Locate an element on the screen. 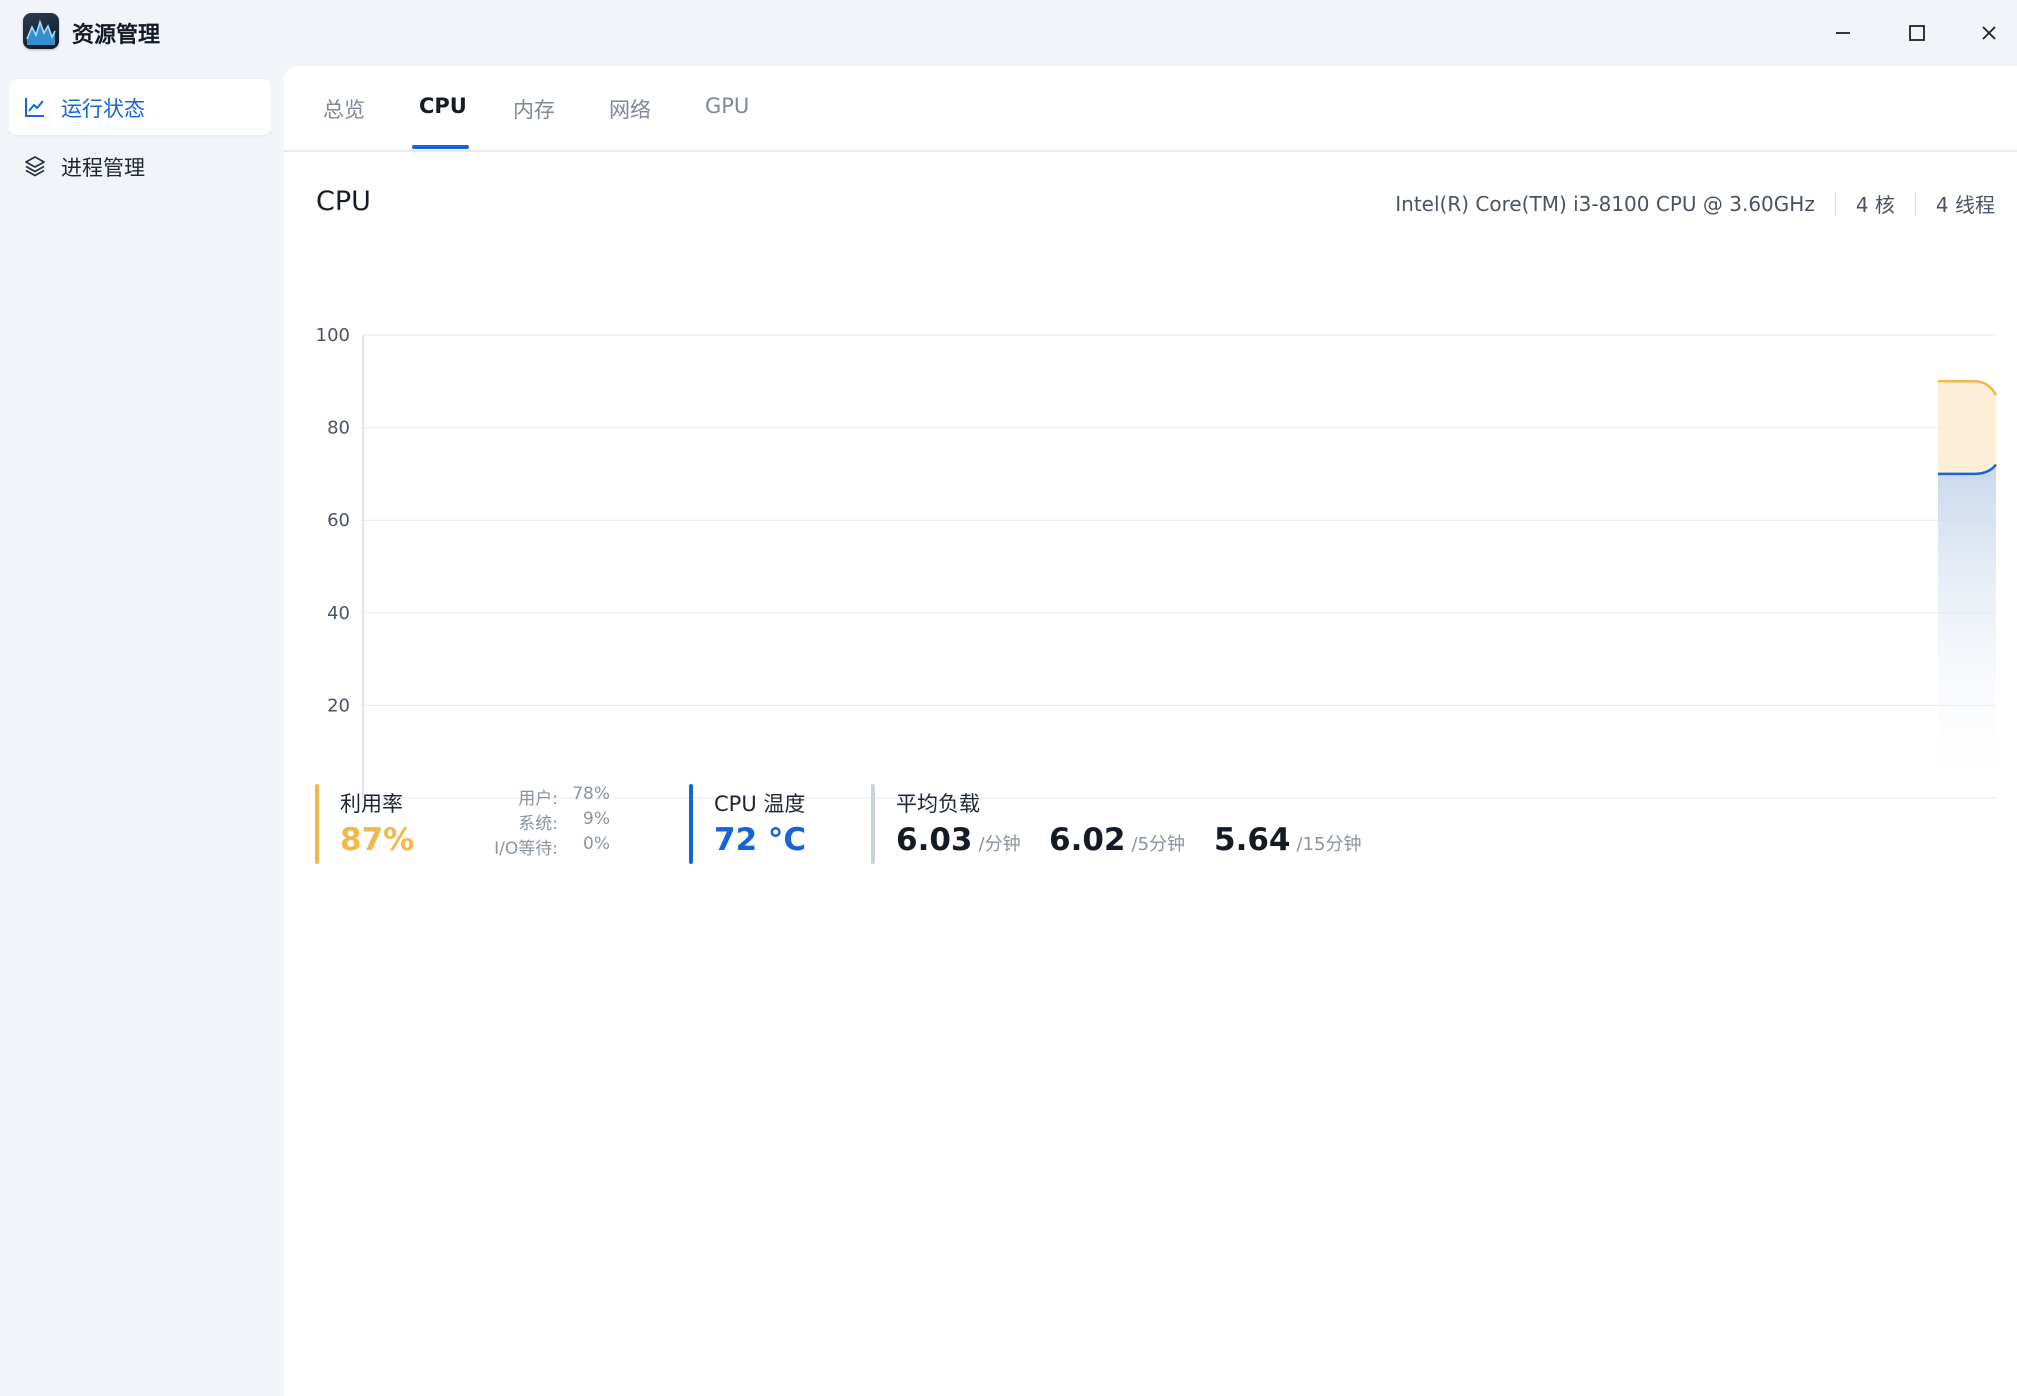  usage-stat: 利用率 87% 用户: 78% 系统: 9% I/O等待: 0% is located at coordinates (465, 824).